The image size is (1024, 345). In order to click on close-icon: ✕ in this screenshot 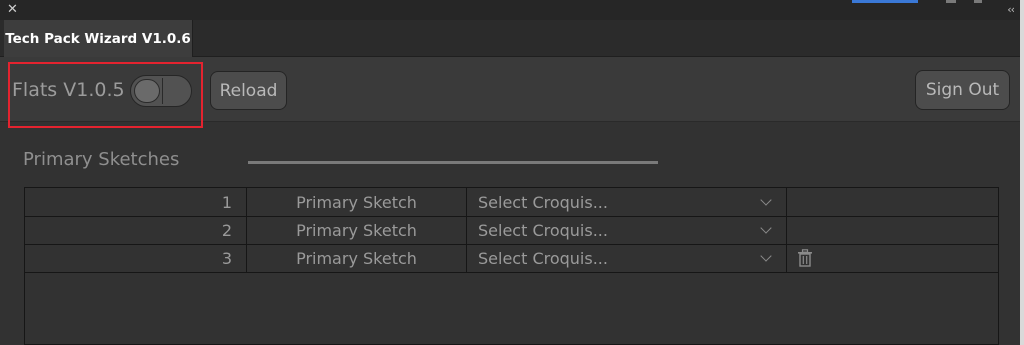, I will do `click(12, 10)`.